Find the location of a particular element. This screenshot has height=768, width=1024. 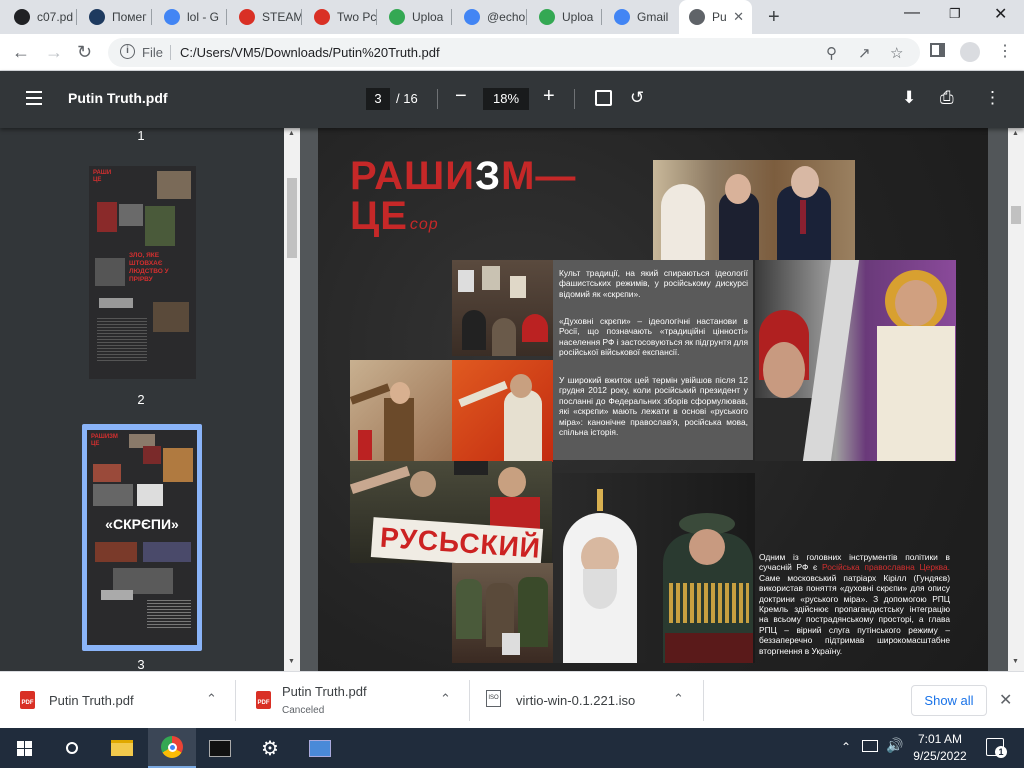

terminal-icon is located at coordinates (220, 748).